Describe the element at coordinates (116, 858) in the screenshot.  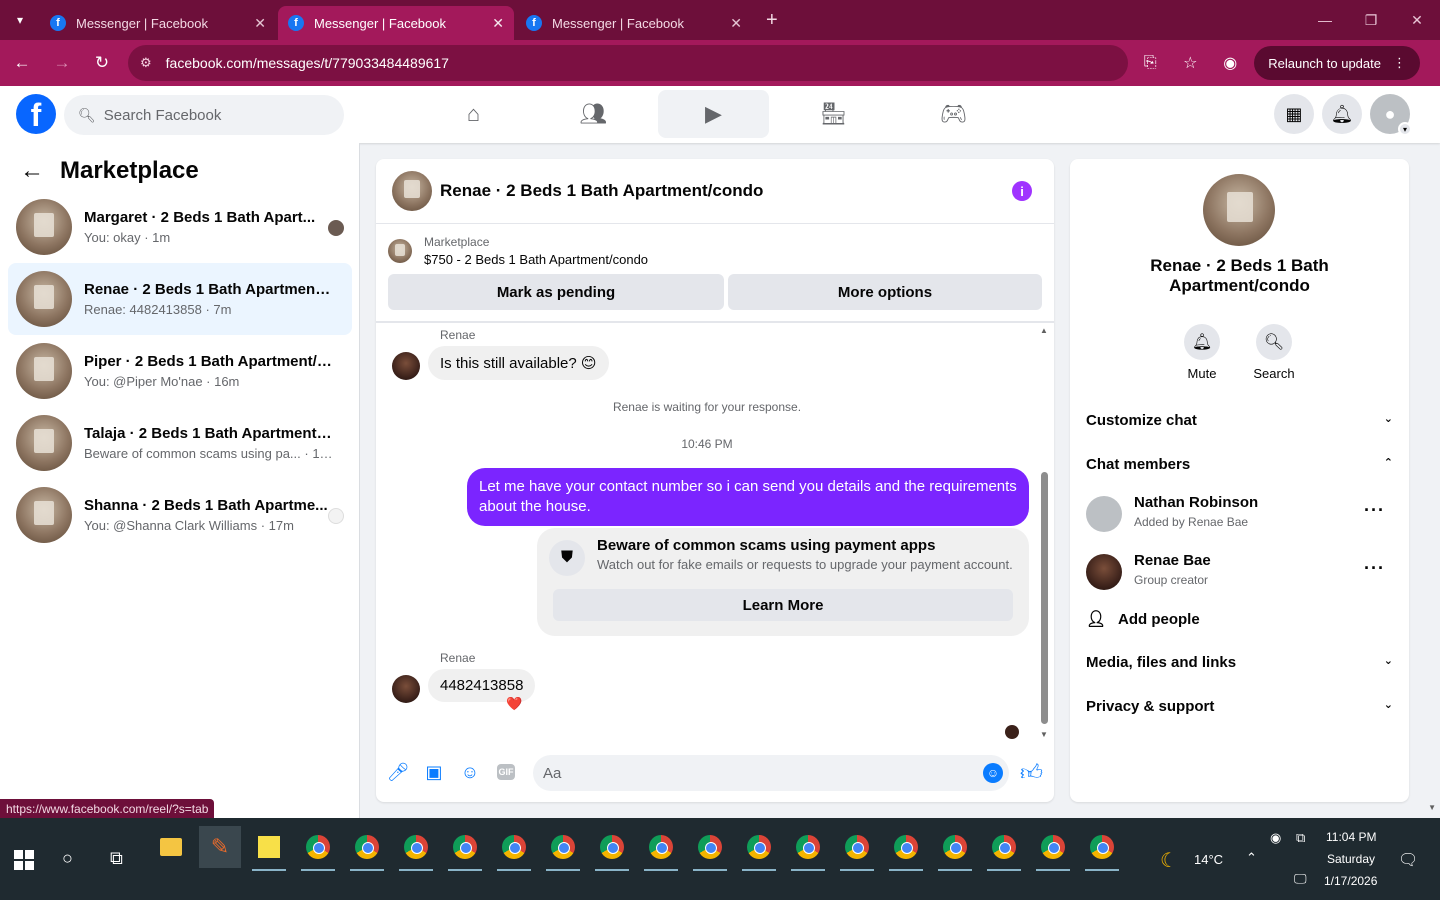
I see `task-view-icon: ⧉` at that location.